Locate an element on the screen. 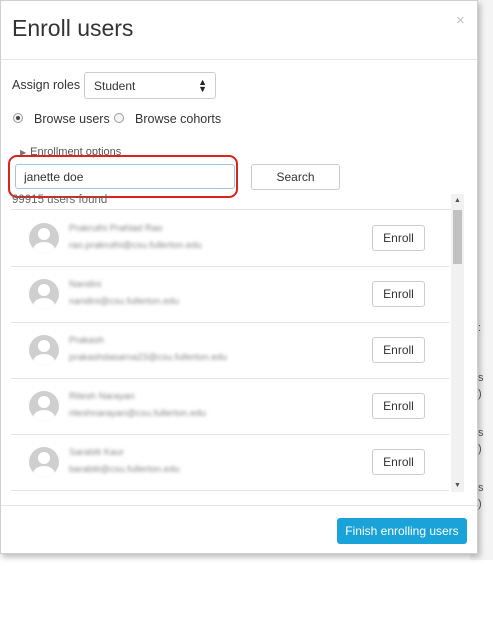 The height and width of the screenshot is (625, 493). dialog-title: Enroll users is located at coordinates (73, 28).